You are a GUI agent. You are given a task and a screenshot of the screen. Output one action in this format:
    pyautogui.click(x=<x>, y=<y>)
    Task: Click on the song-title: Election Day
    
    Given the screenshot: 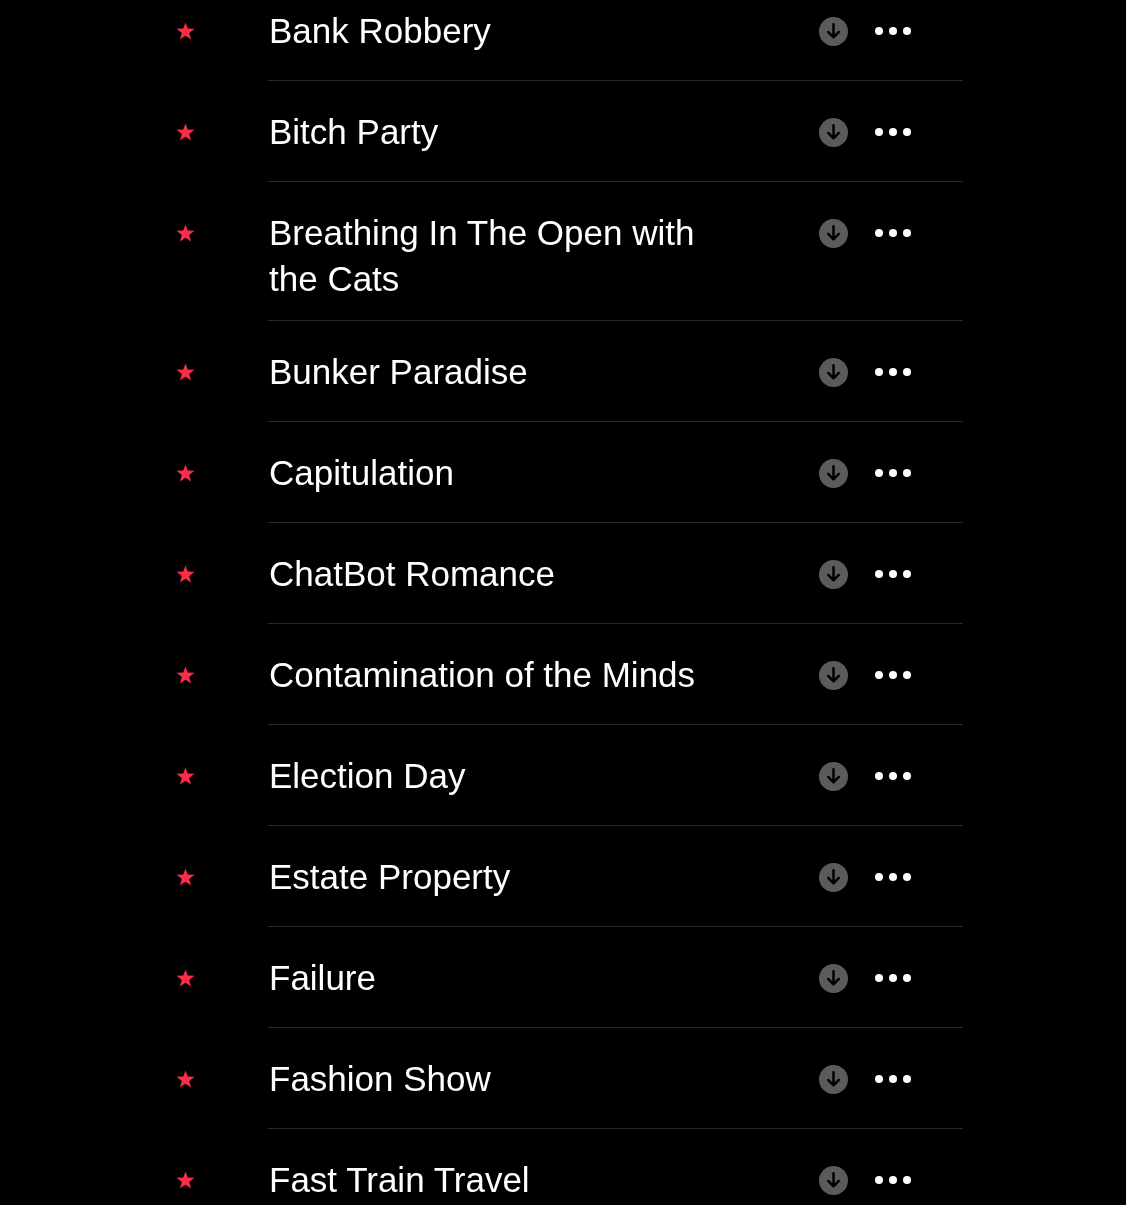 What is the action you would take?
    pyautogui.click(x=367, y=776)
    